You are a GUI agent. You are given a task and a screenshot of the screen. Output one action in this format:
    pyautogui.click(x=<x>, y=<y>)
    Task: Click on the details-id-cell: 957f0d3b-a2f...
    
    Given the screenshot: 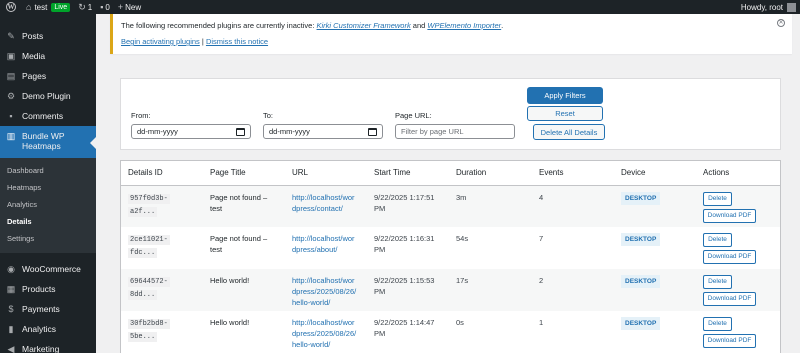 What is the action you would take?
    pyautogui.click(x=162, y=206)
    